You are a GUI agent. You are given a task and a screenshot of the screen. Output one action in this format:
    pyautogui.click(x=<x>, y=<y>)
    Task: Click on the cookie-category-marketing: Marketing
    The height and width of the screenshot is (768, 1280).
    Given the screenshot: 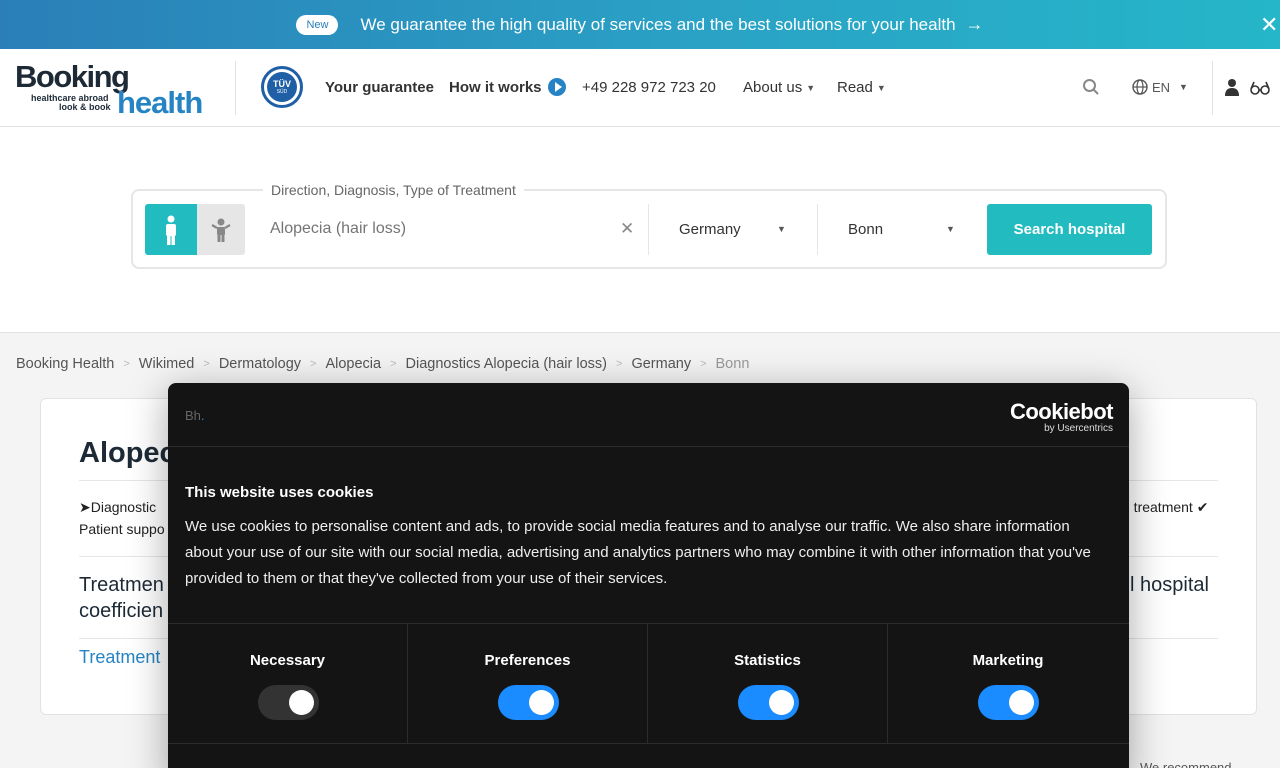 What is the action you would take?
    pyautogui.click(x=1008, y=684)
    